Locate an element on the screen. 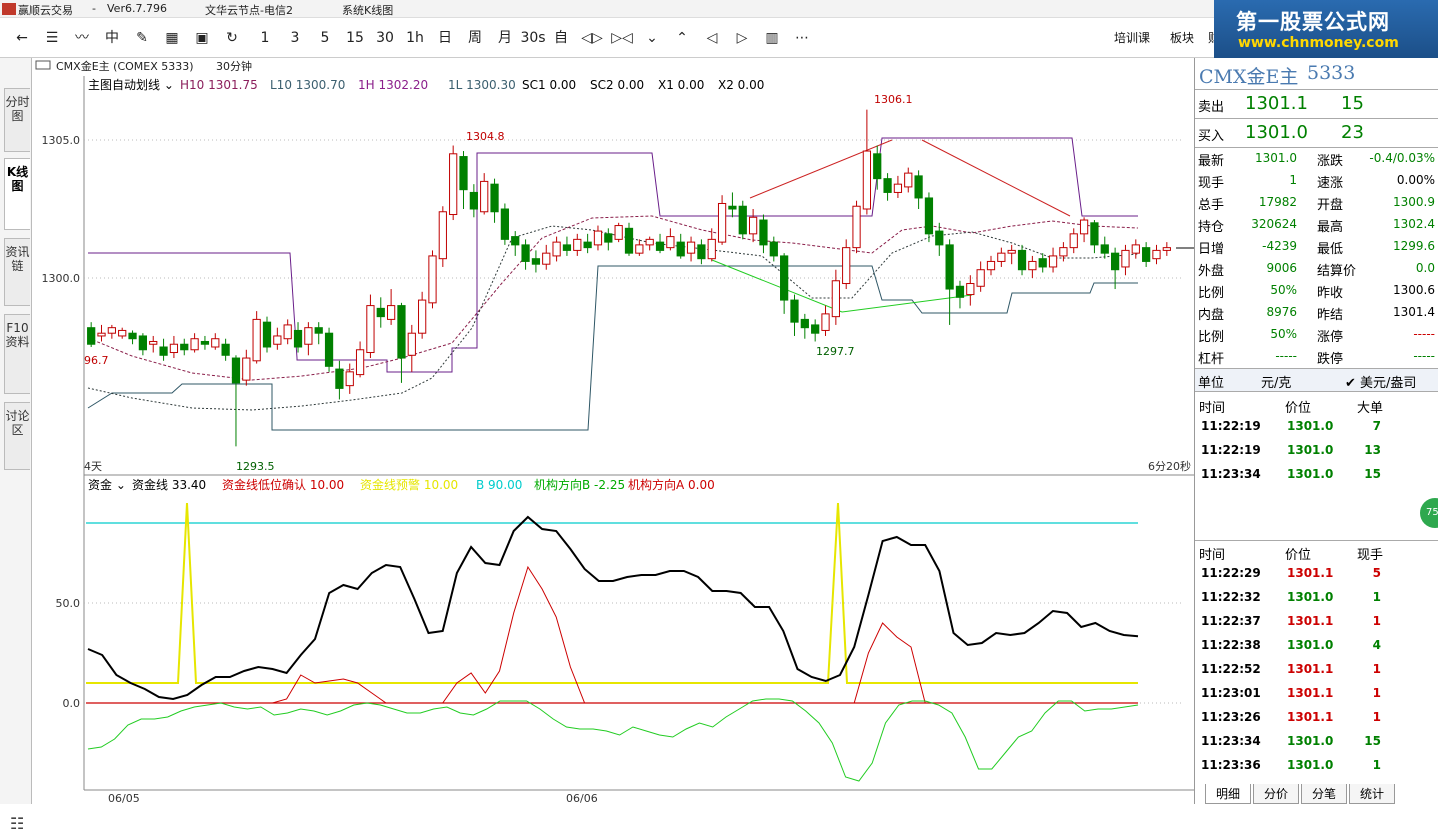 Image resolution: width=1438 pixels, height=833 pixels. indicator-item: X2 0.00 is located at coordinates (741, 85).